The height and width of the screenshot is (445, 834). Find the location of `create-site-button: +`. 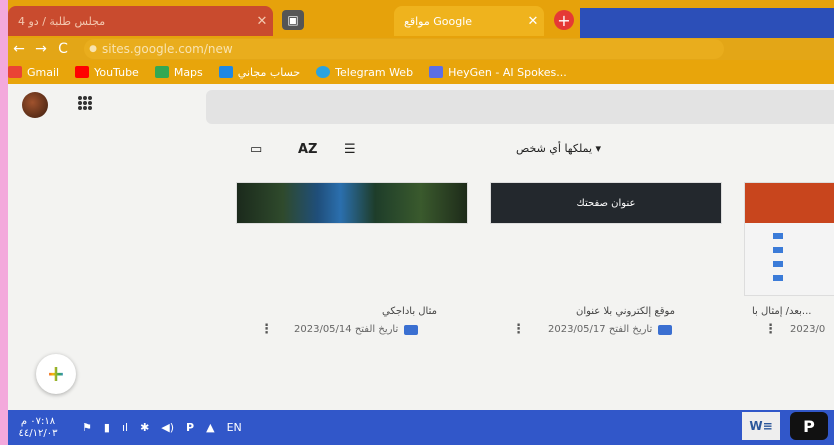

create-site-button: + is located at coordinates (56, 374).